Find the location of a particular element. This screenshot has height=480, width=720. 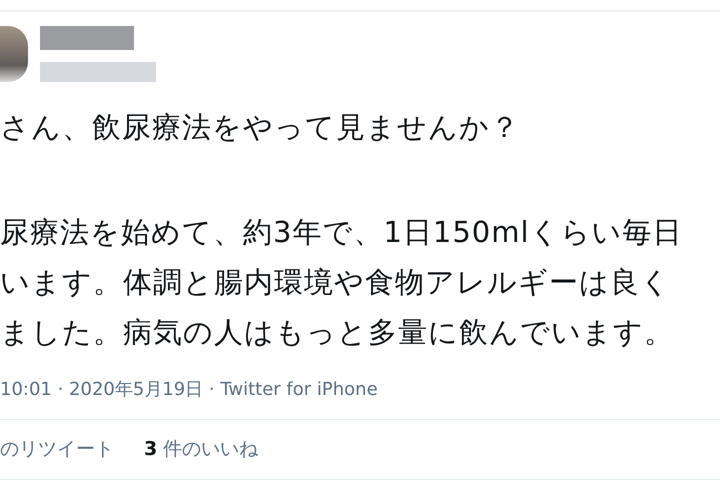

avatar-placeholder is located at coordinates (14, 54).